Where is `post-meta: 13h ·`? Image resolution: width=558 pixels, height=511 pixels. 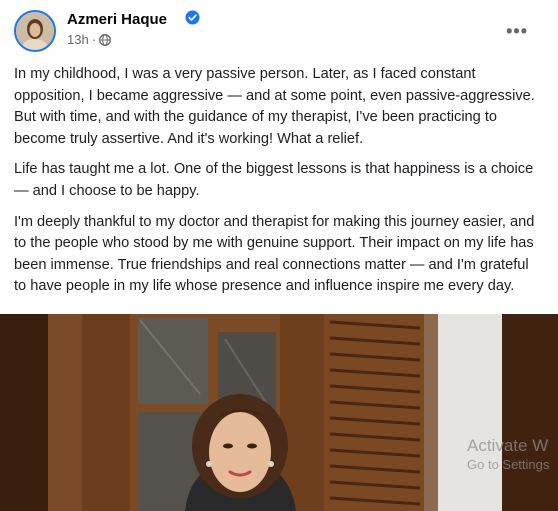
post-meta: 13h · is located at coordinates (89, 39).